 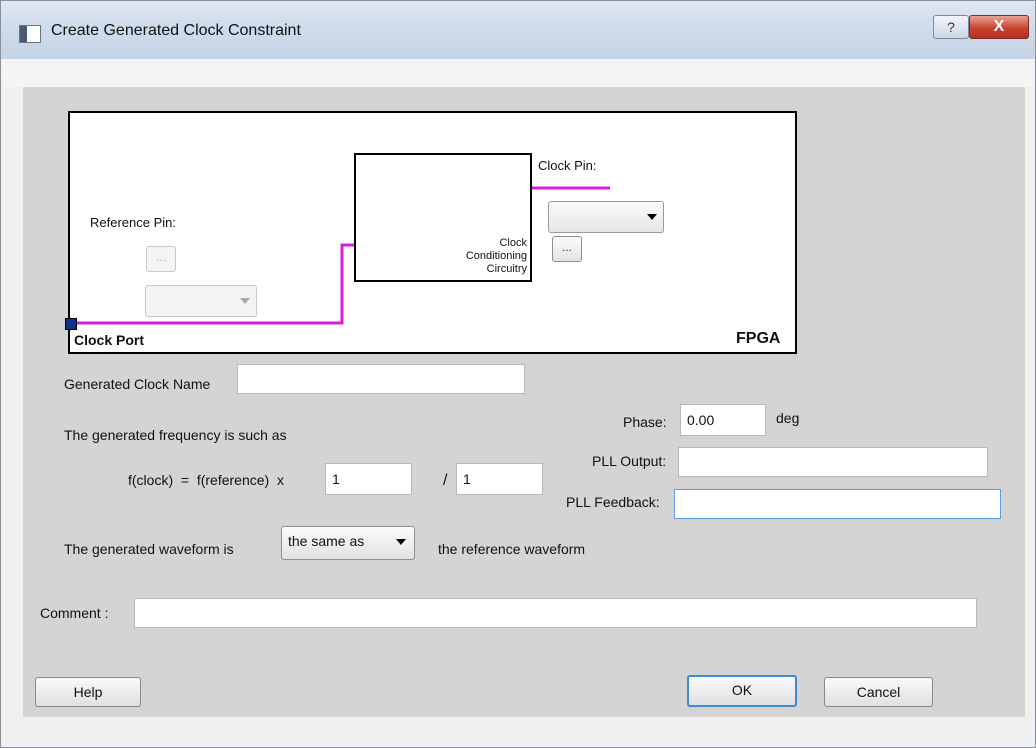 I want to click on window-icon, so click(x=30, y=34).